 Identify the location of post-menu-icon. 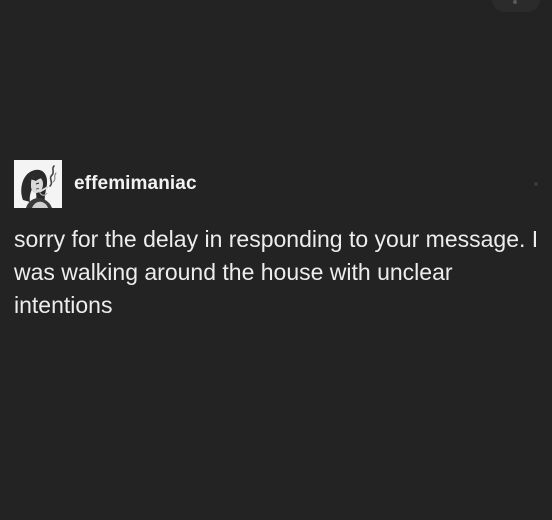
(536, 184).